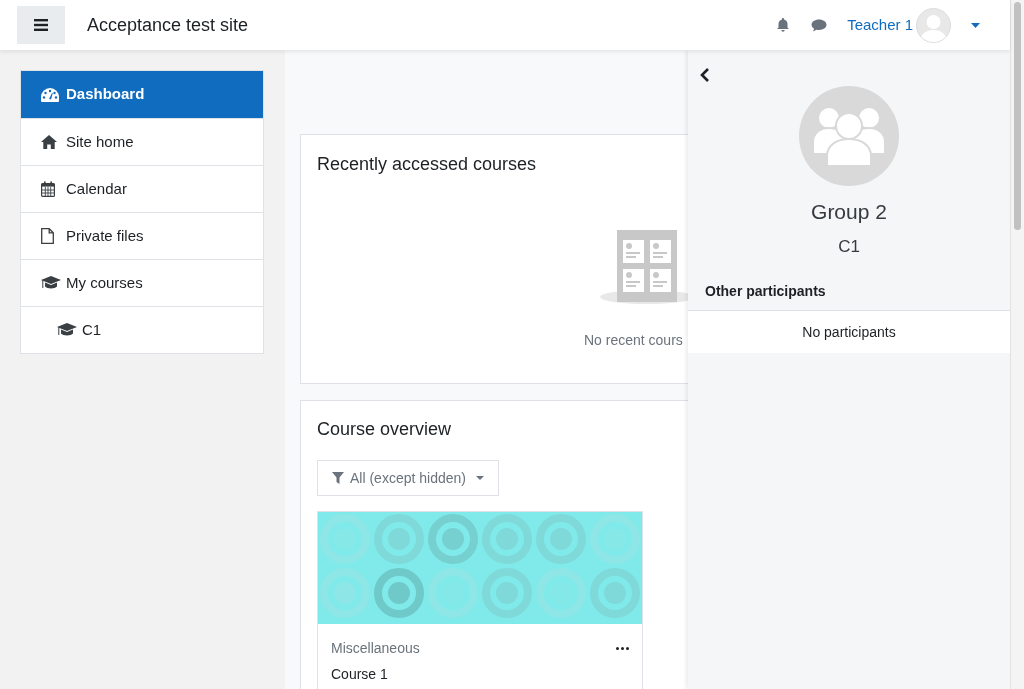  I want to click on course-category: Miscellaneous, so click(375, 648).